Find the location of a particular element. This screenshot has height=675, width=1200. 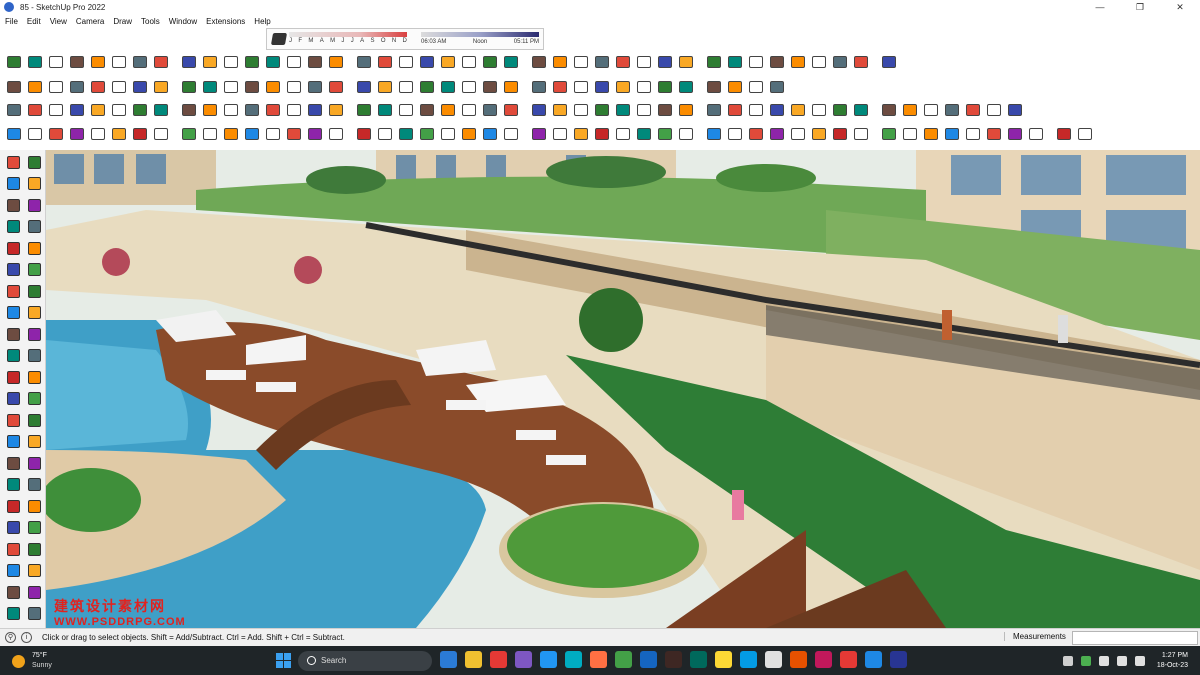

taskbar-search: Search is located at coordinates (365, 661).